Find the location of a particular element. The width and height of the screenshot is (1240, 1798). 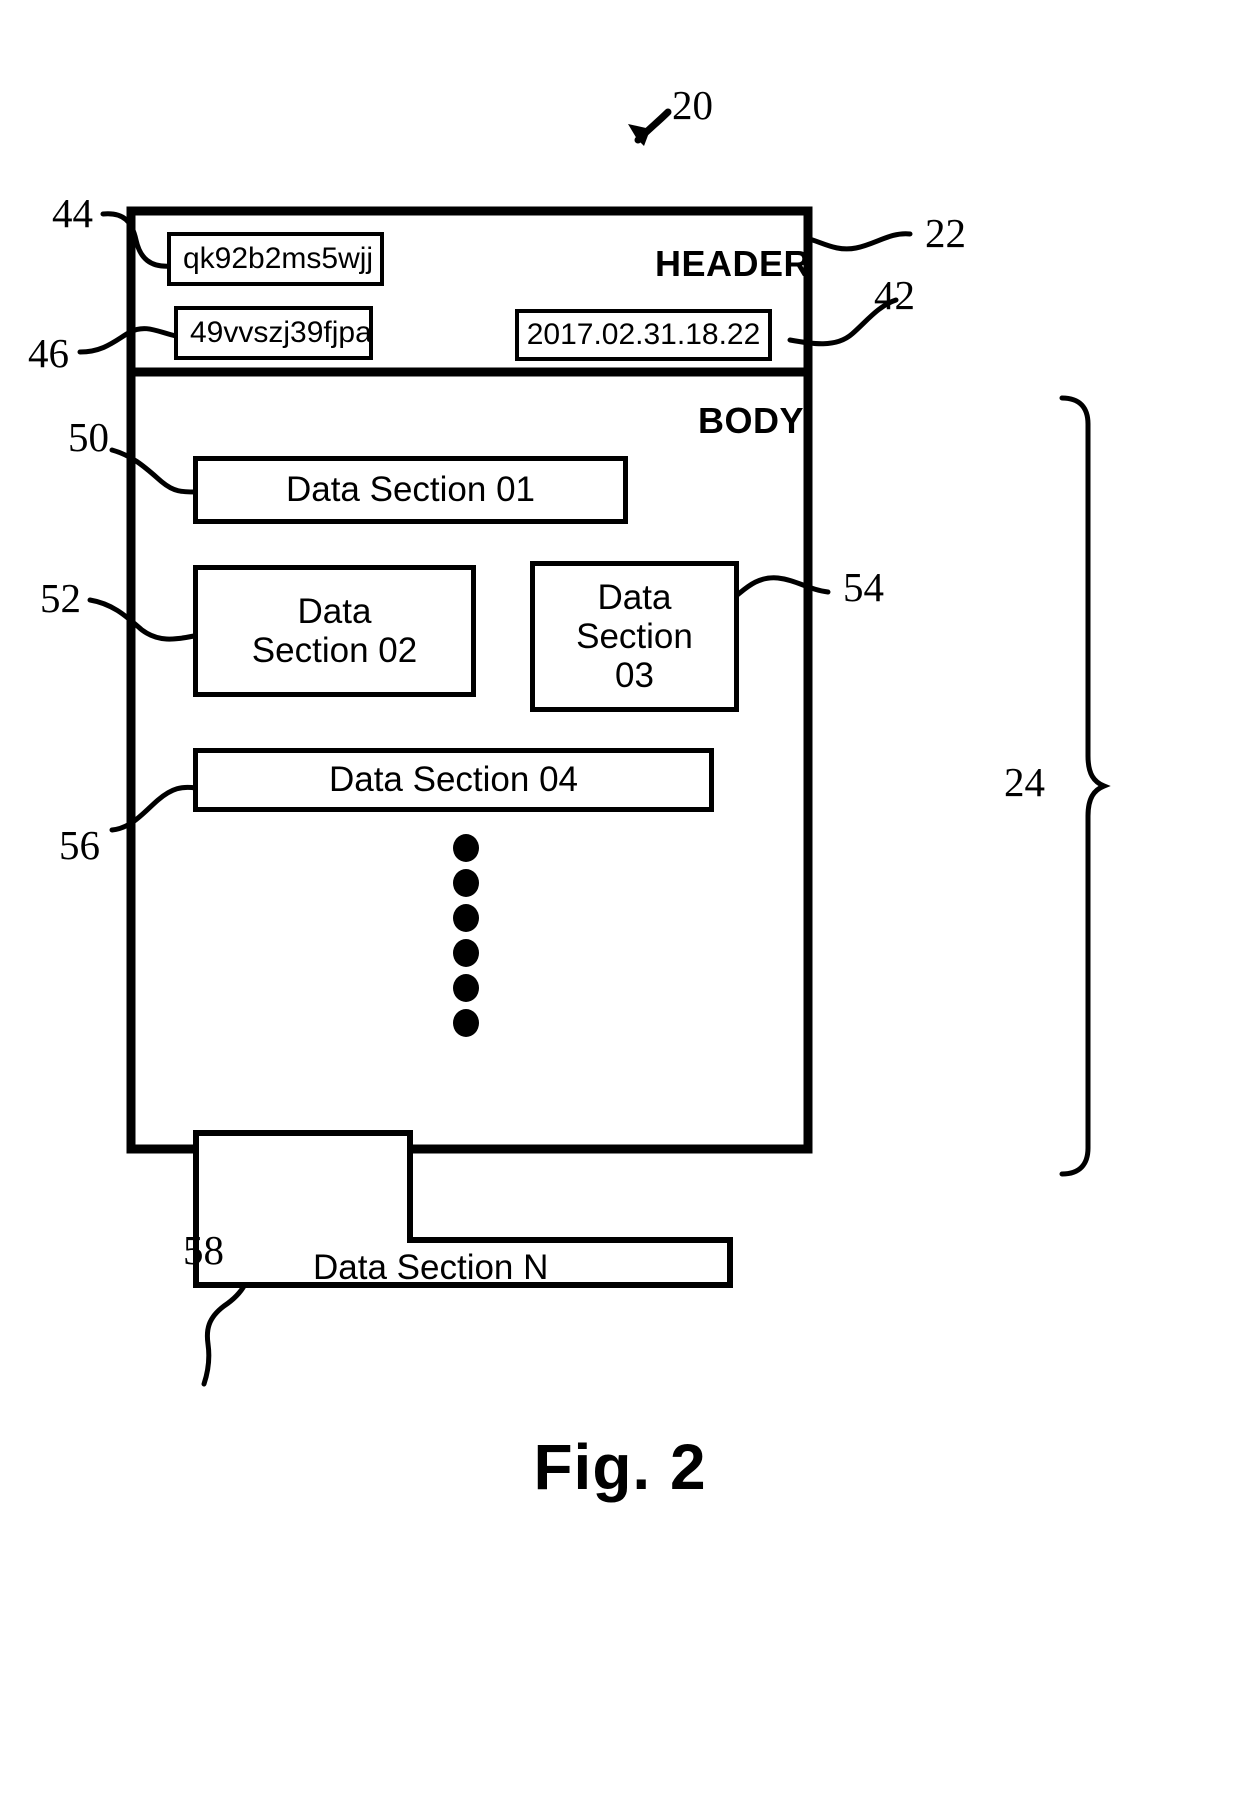

data-section-03-label: Data Section 03 is located at coordinates (634, 636).